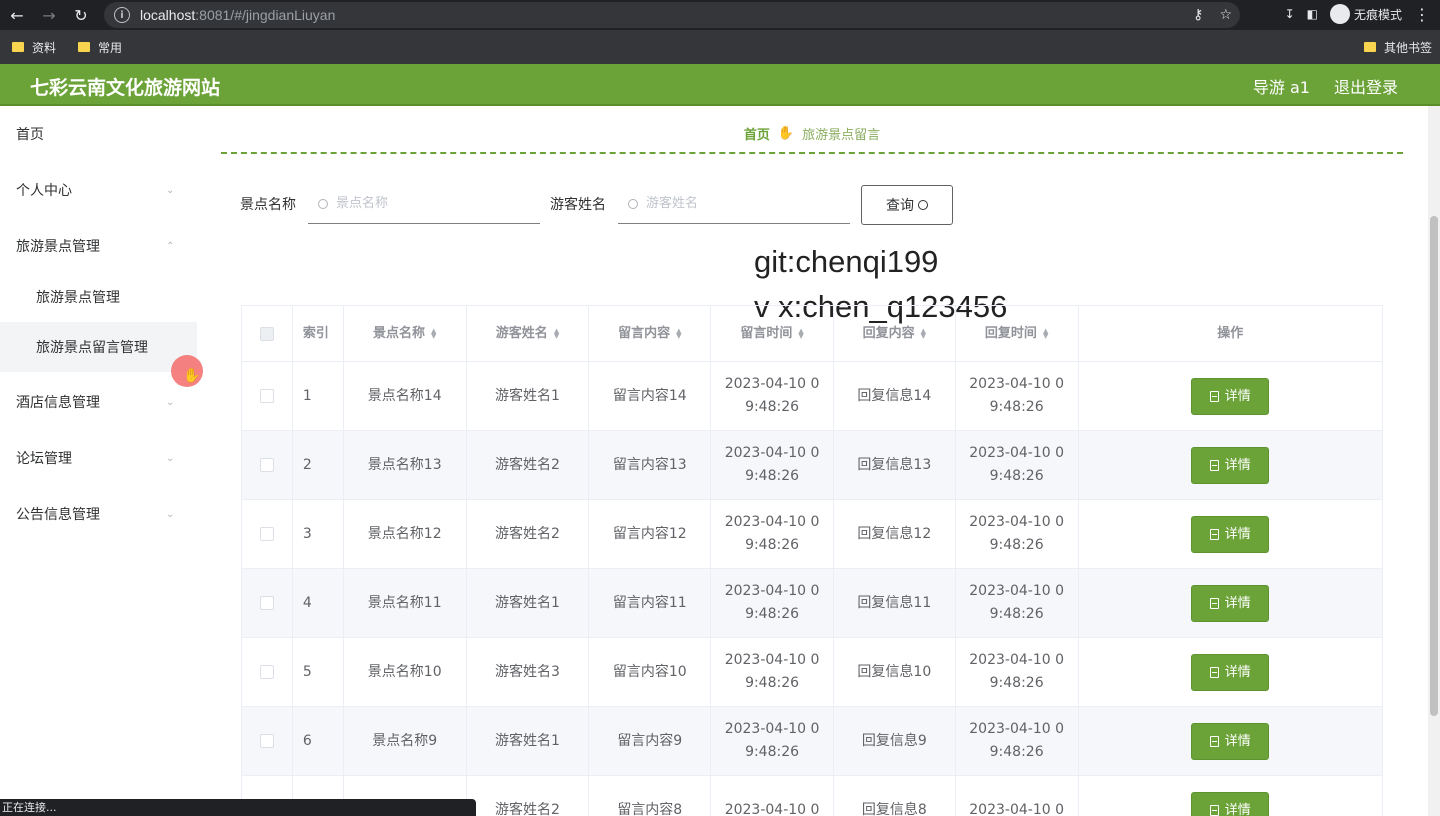  Describe the element at coordinates (49, 15) in the screenshot. I see `forward-arrow-icon: →` at that location.